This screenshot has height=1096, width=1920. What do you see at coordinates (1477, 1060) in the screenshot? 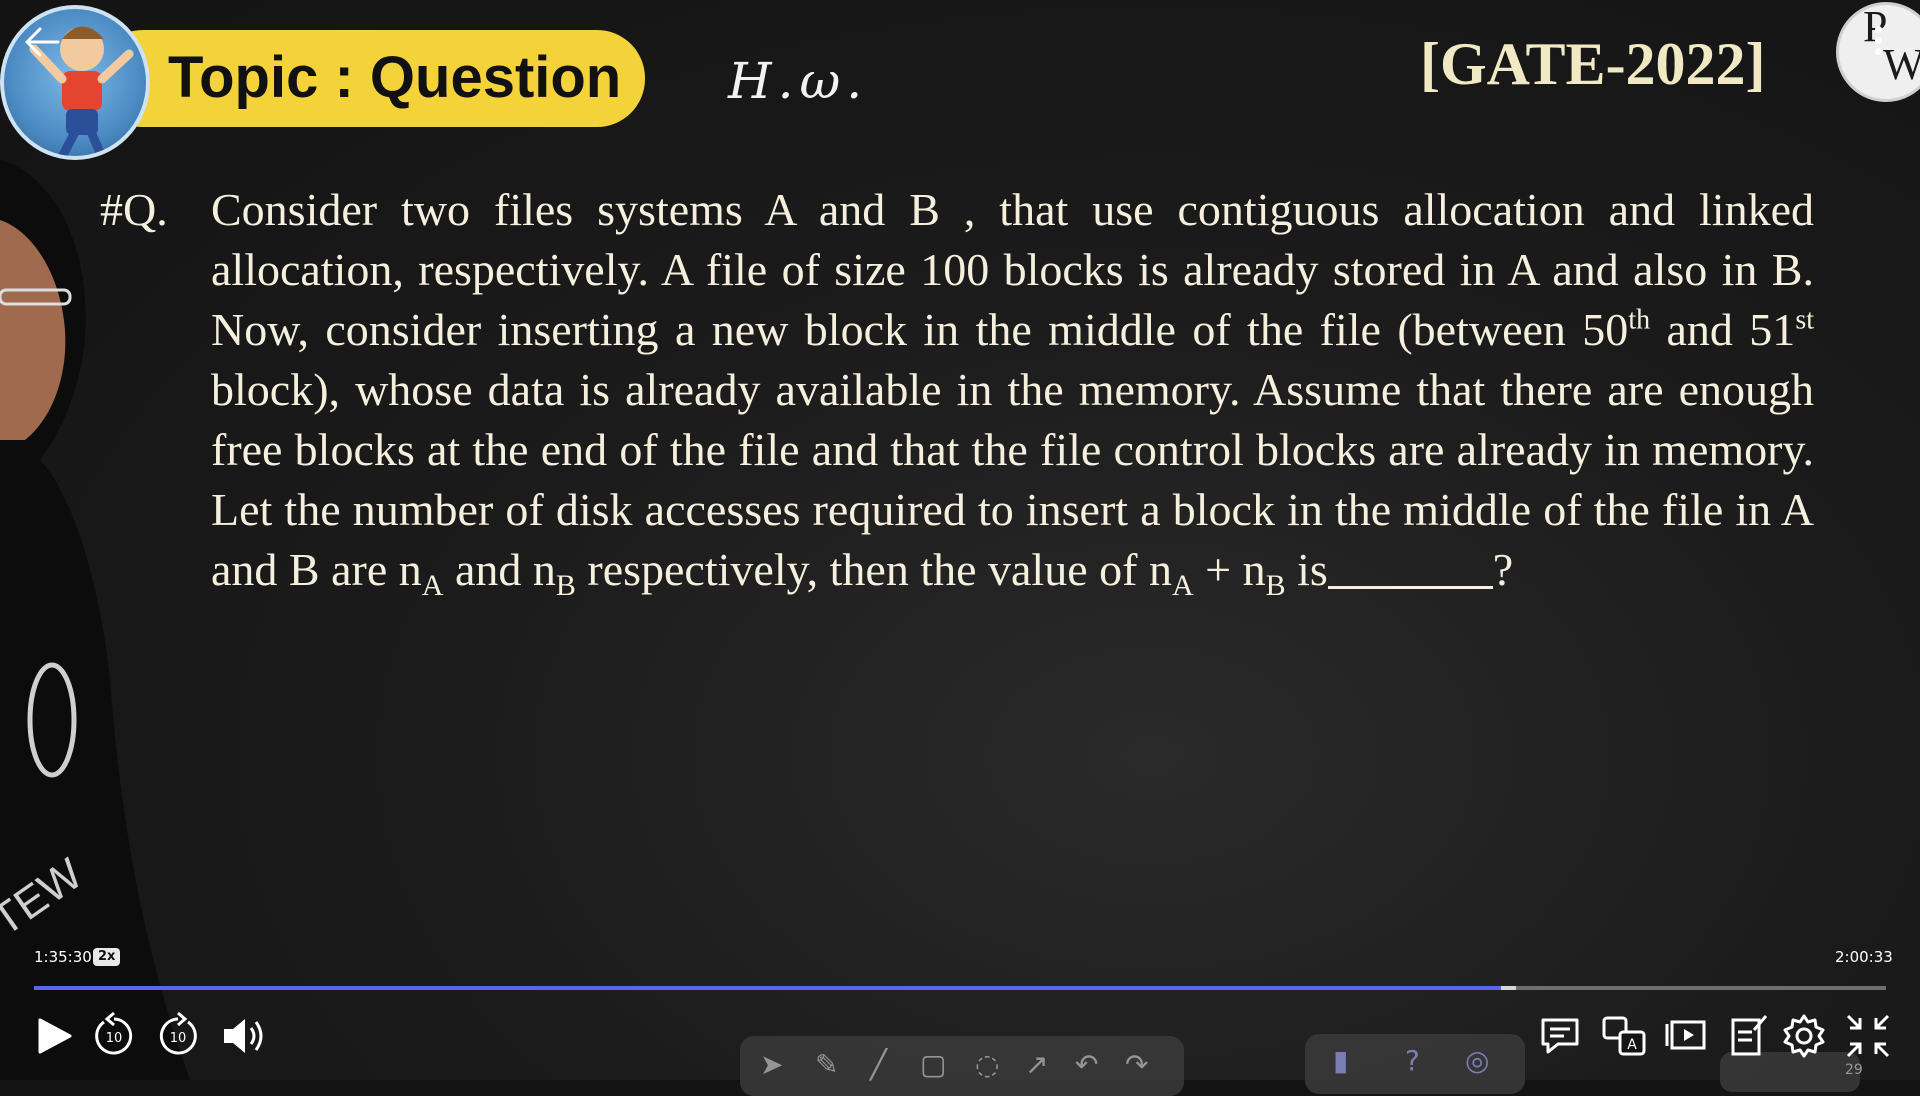
I see `record-icon: ◎` at bounding box center [1477, 1060].